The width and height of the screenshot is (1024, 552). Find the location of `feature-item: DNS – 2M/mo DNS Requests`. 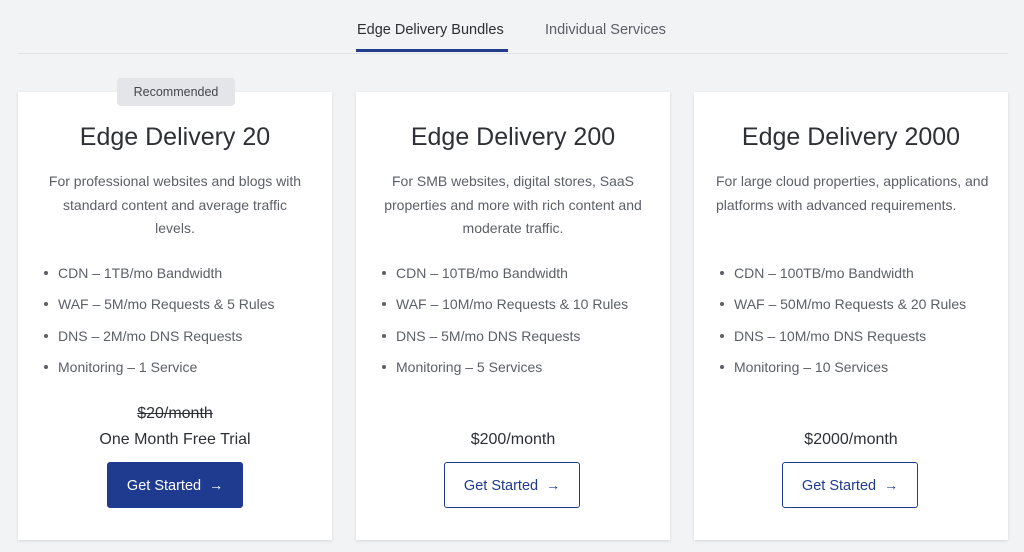

feature-item: DNS – 2M/mo DNS Requests is located at coordinates (183, 341).